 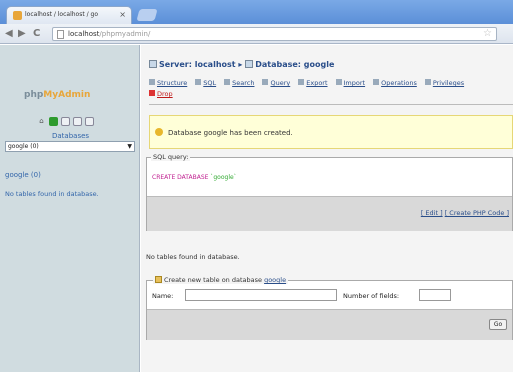 What do you see at coordinates (448, 83) in the screenshot?
I see `tab-label: Privileges` at bounding box center [448, 83].